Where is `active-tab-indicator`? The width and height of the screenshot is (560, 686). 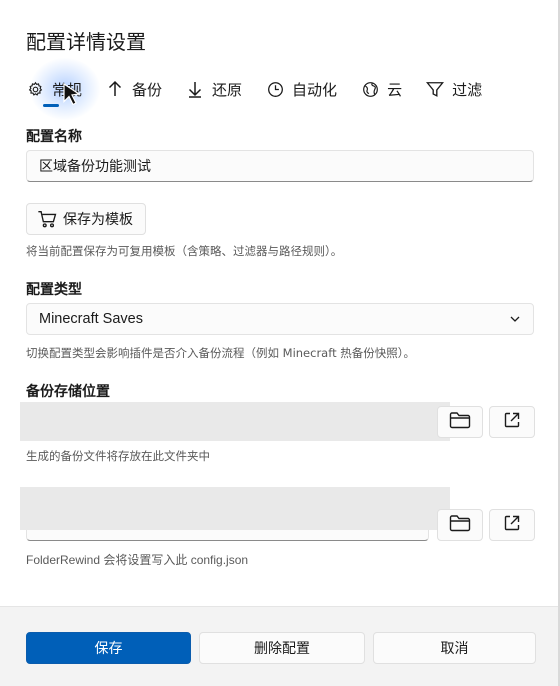
active-tab-indicator is located at coordinates (51, 105).